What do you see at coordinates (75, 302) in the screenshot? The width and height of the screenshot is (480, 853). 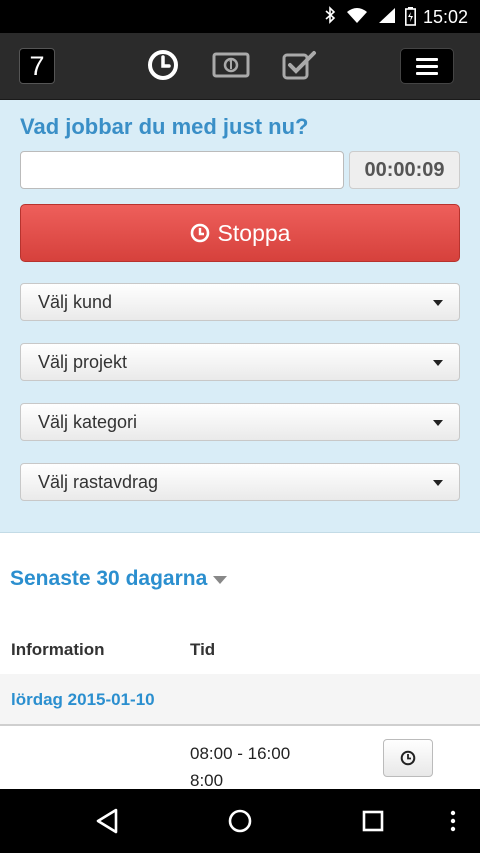 I see `customer-select-label: Välj kund` at bounding box center [75, 302].